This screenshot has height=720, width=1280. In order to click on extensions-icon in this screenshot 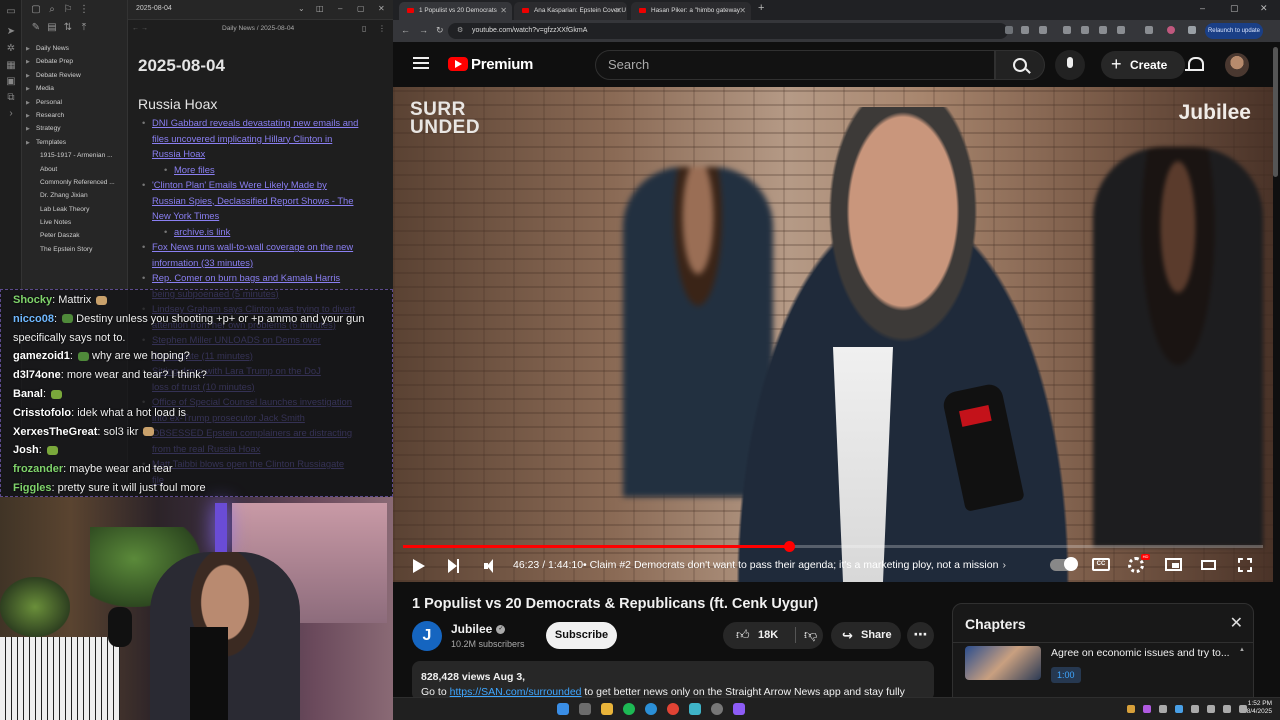, I will do `click(1121, 30)`.